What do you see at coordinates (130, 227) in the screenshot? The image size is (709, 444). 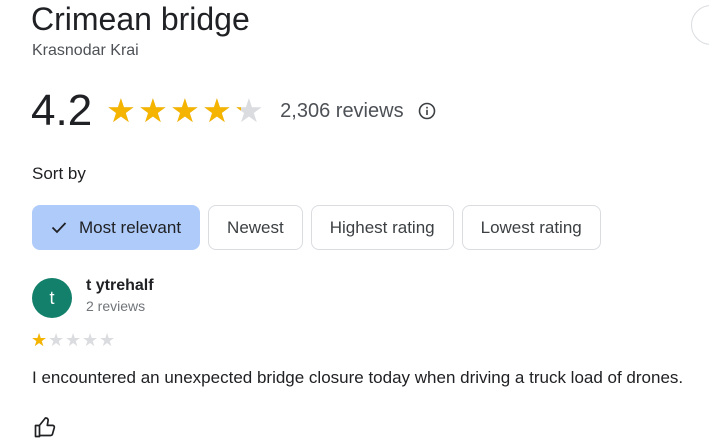 I see `sort-option-label: Most relevant` at bounding box center [130, 227].